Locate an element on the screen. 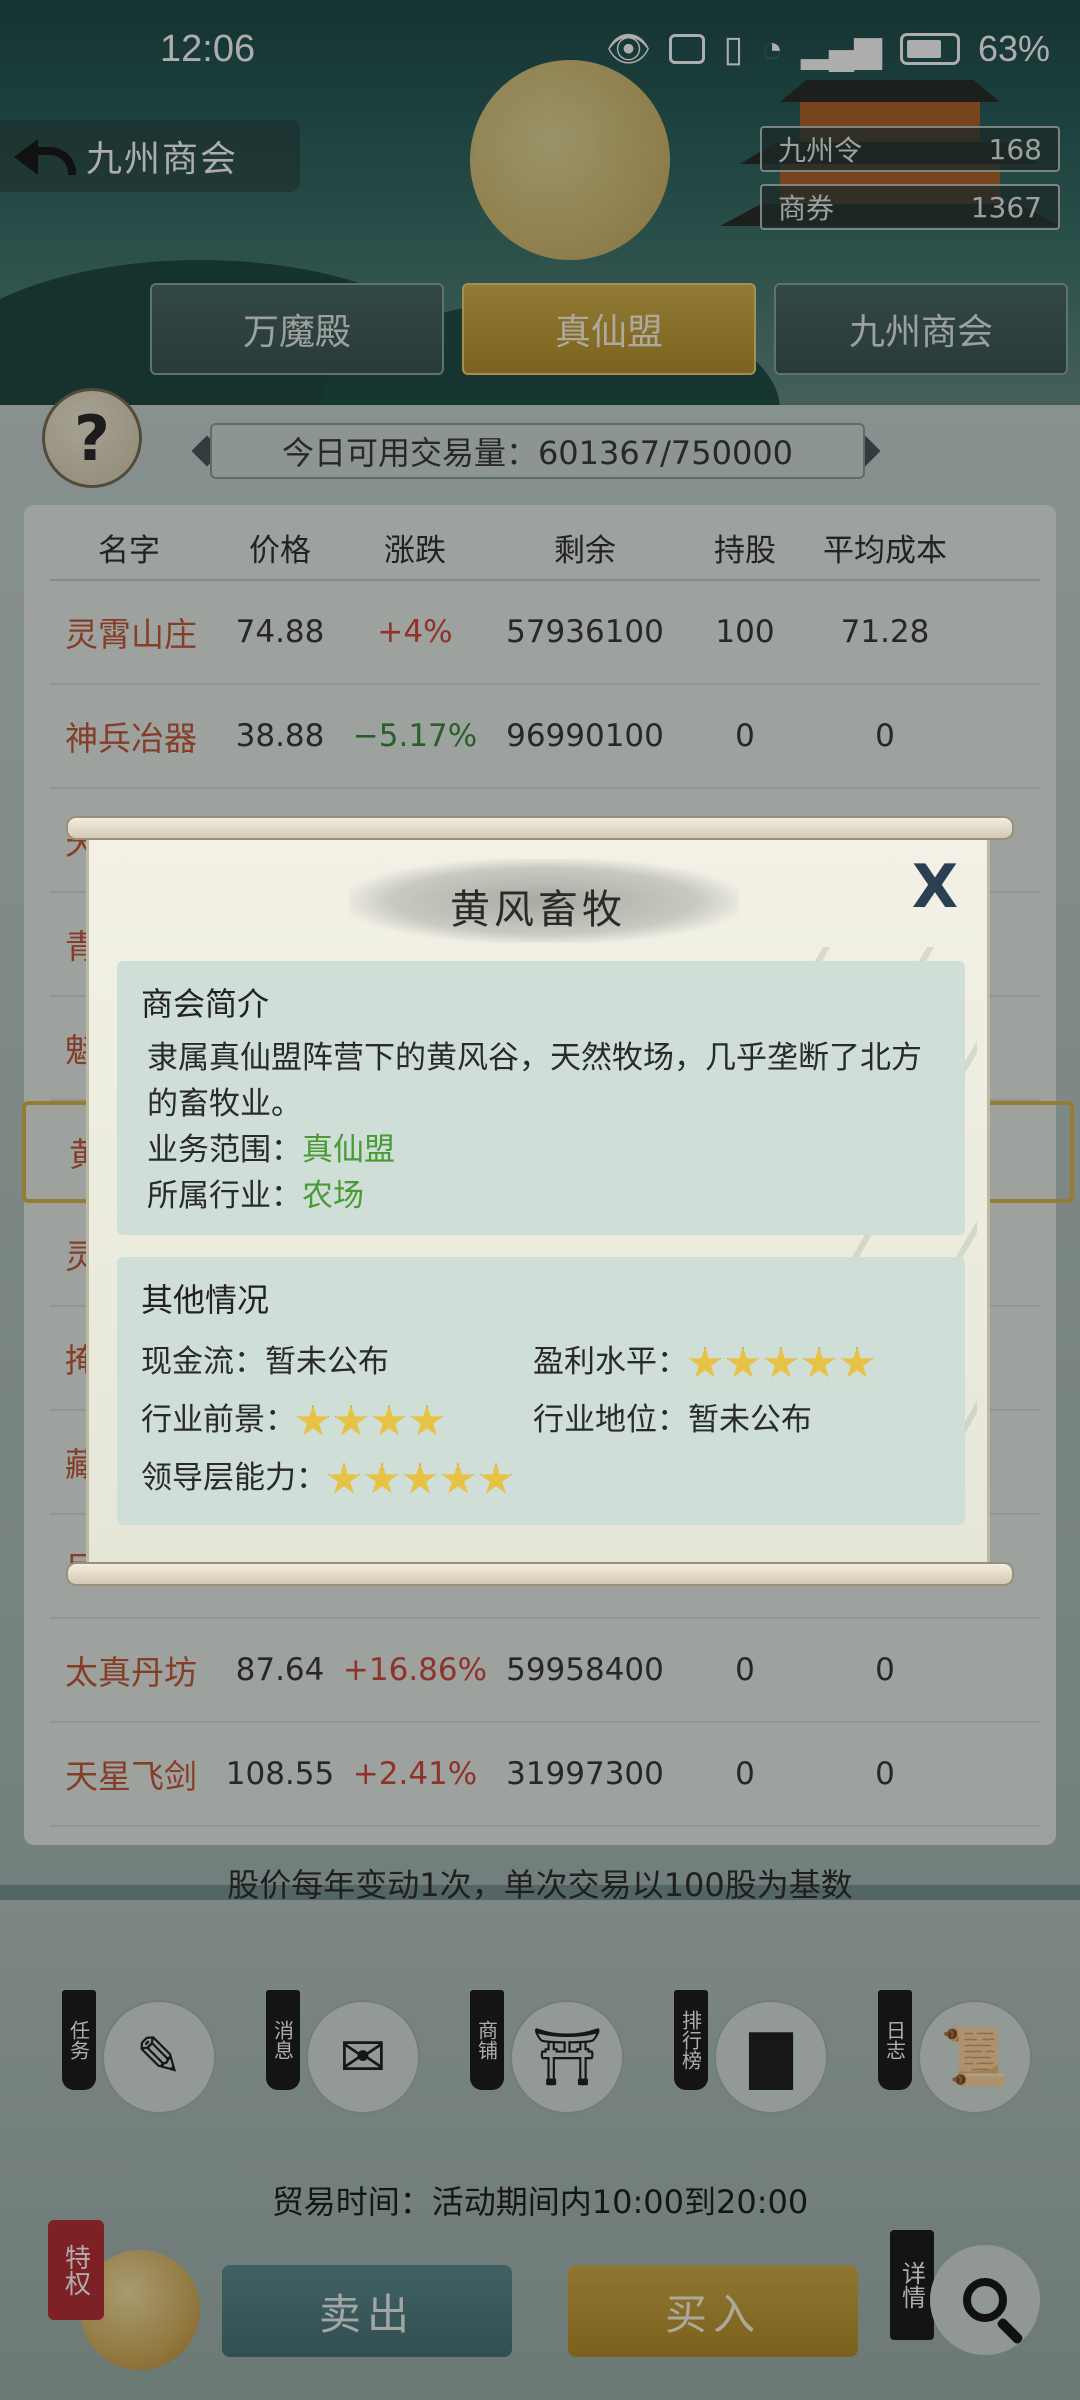 This screenshot has width=1080, height=2400. prospect-row: 行业前景： is located at coordinates (337, 1420).